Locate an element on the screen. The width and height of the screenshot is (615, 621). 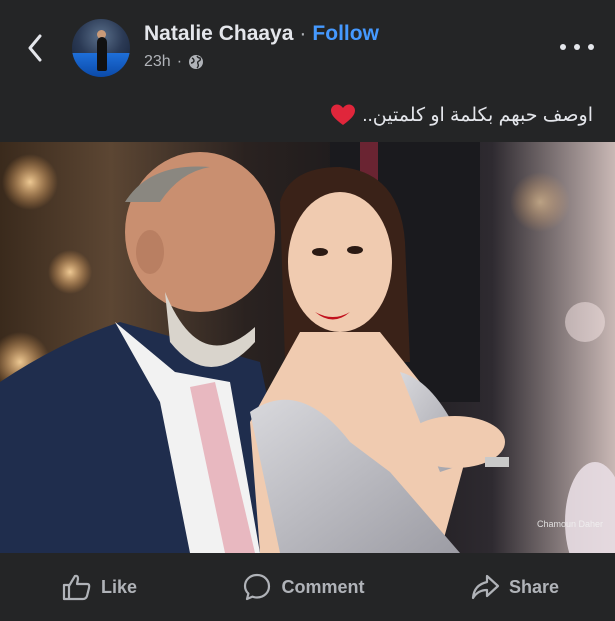
author-avatar is located at coordinates (101, 48).